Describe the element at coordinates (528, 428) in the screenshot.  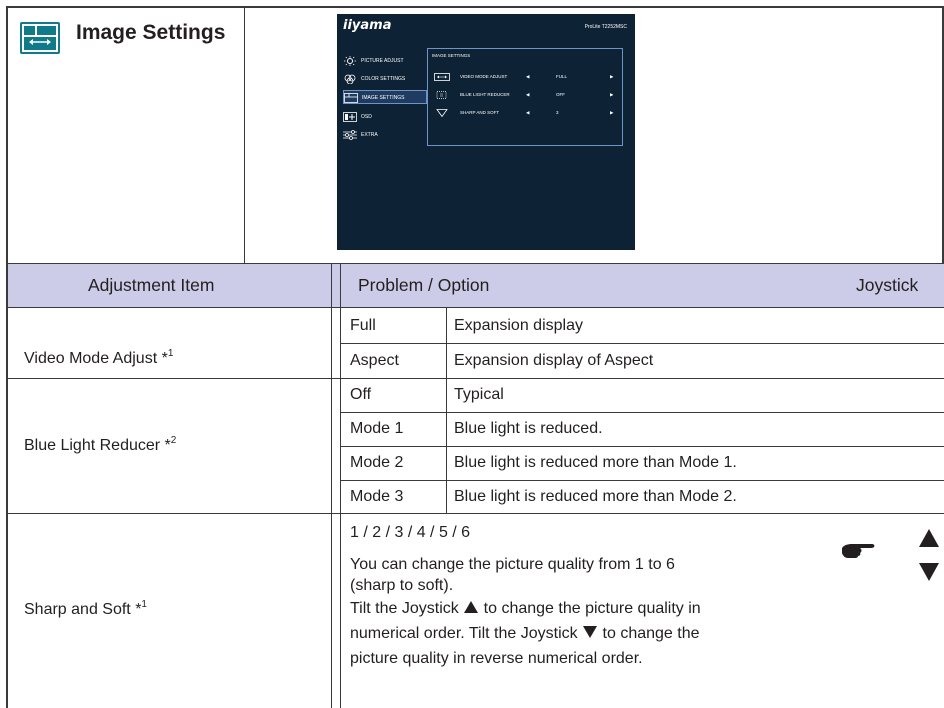
I see `desc-mode-1: Blue light is reduced.` at that location.